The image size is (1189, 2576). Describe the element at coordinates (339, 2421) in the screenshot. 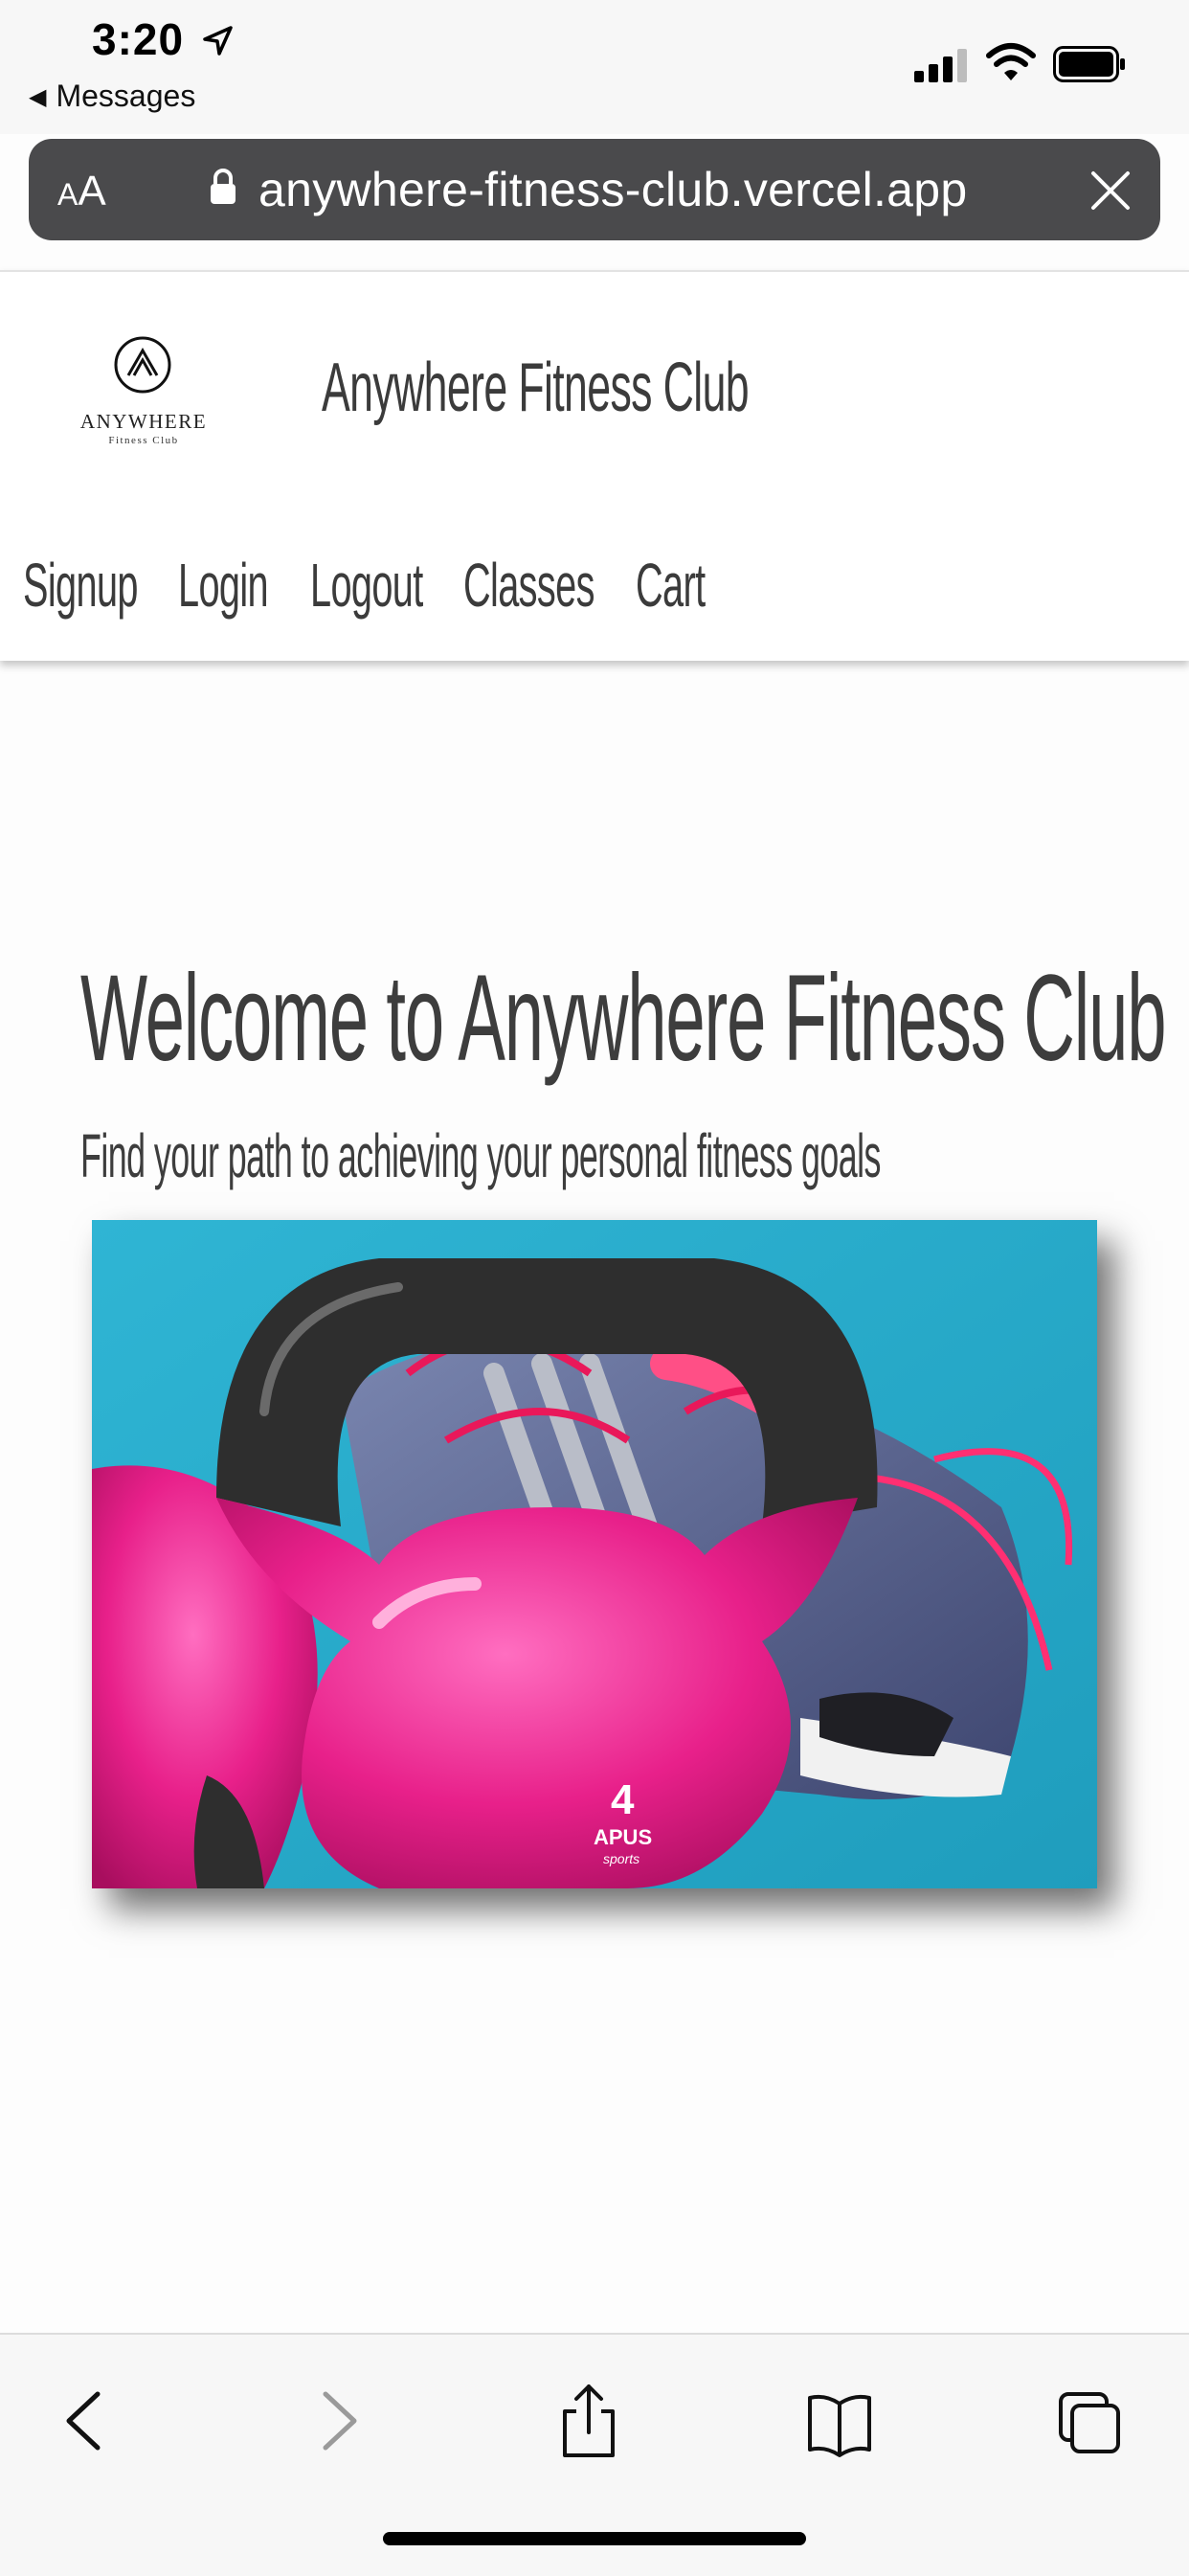

I see `forward-icon` at that location.